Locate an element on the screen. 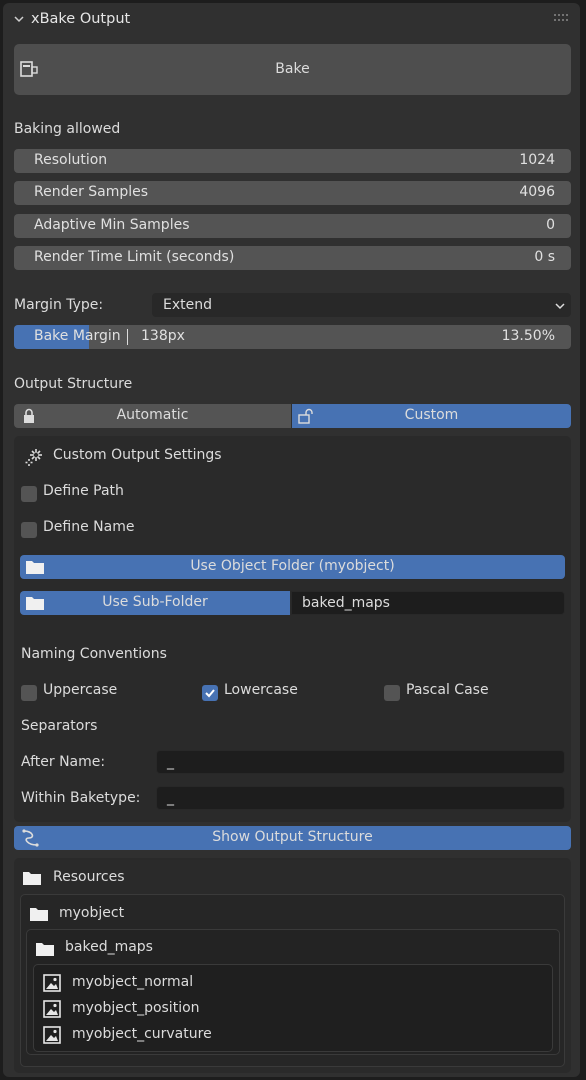 This screenshot has height=1080, width=586. panel-title: xBake Output is located at coordinates (80, 19).